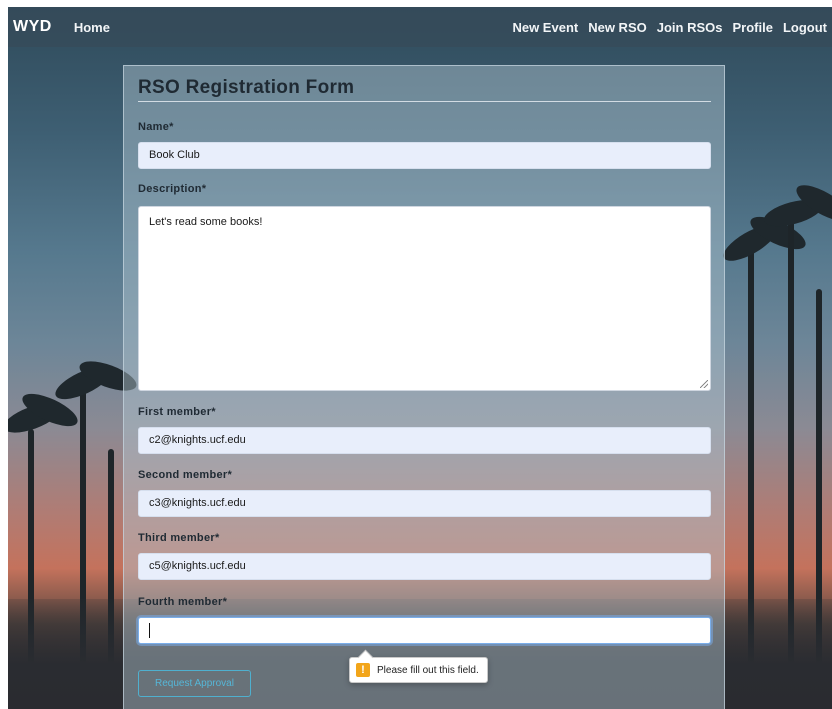  Describe the element at coordinates (177, 412) in the screenshot. I see `first-member-label: First member*` at that location.